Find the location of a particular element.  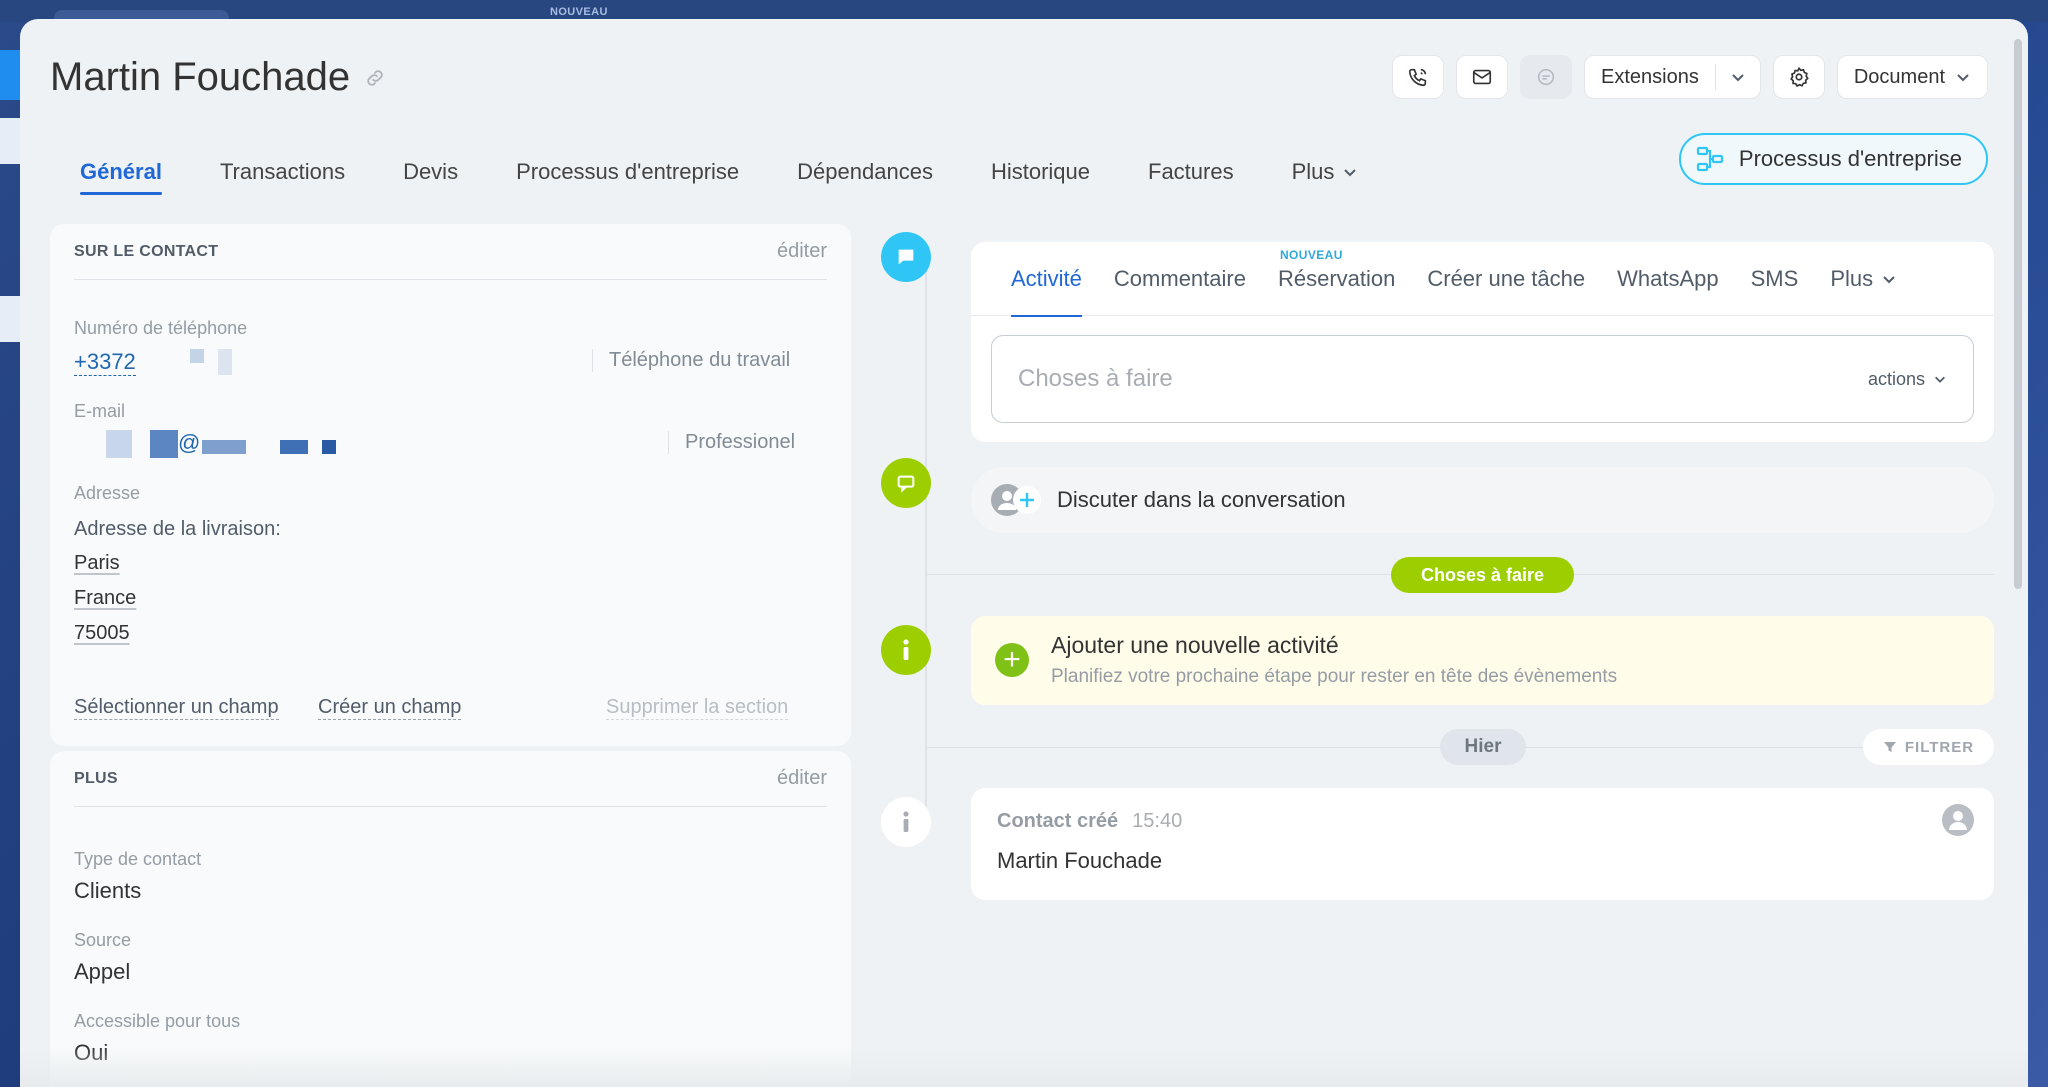

tab-create-task: Créer une tâche is located at coordinates (1506, 279).